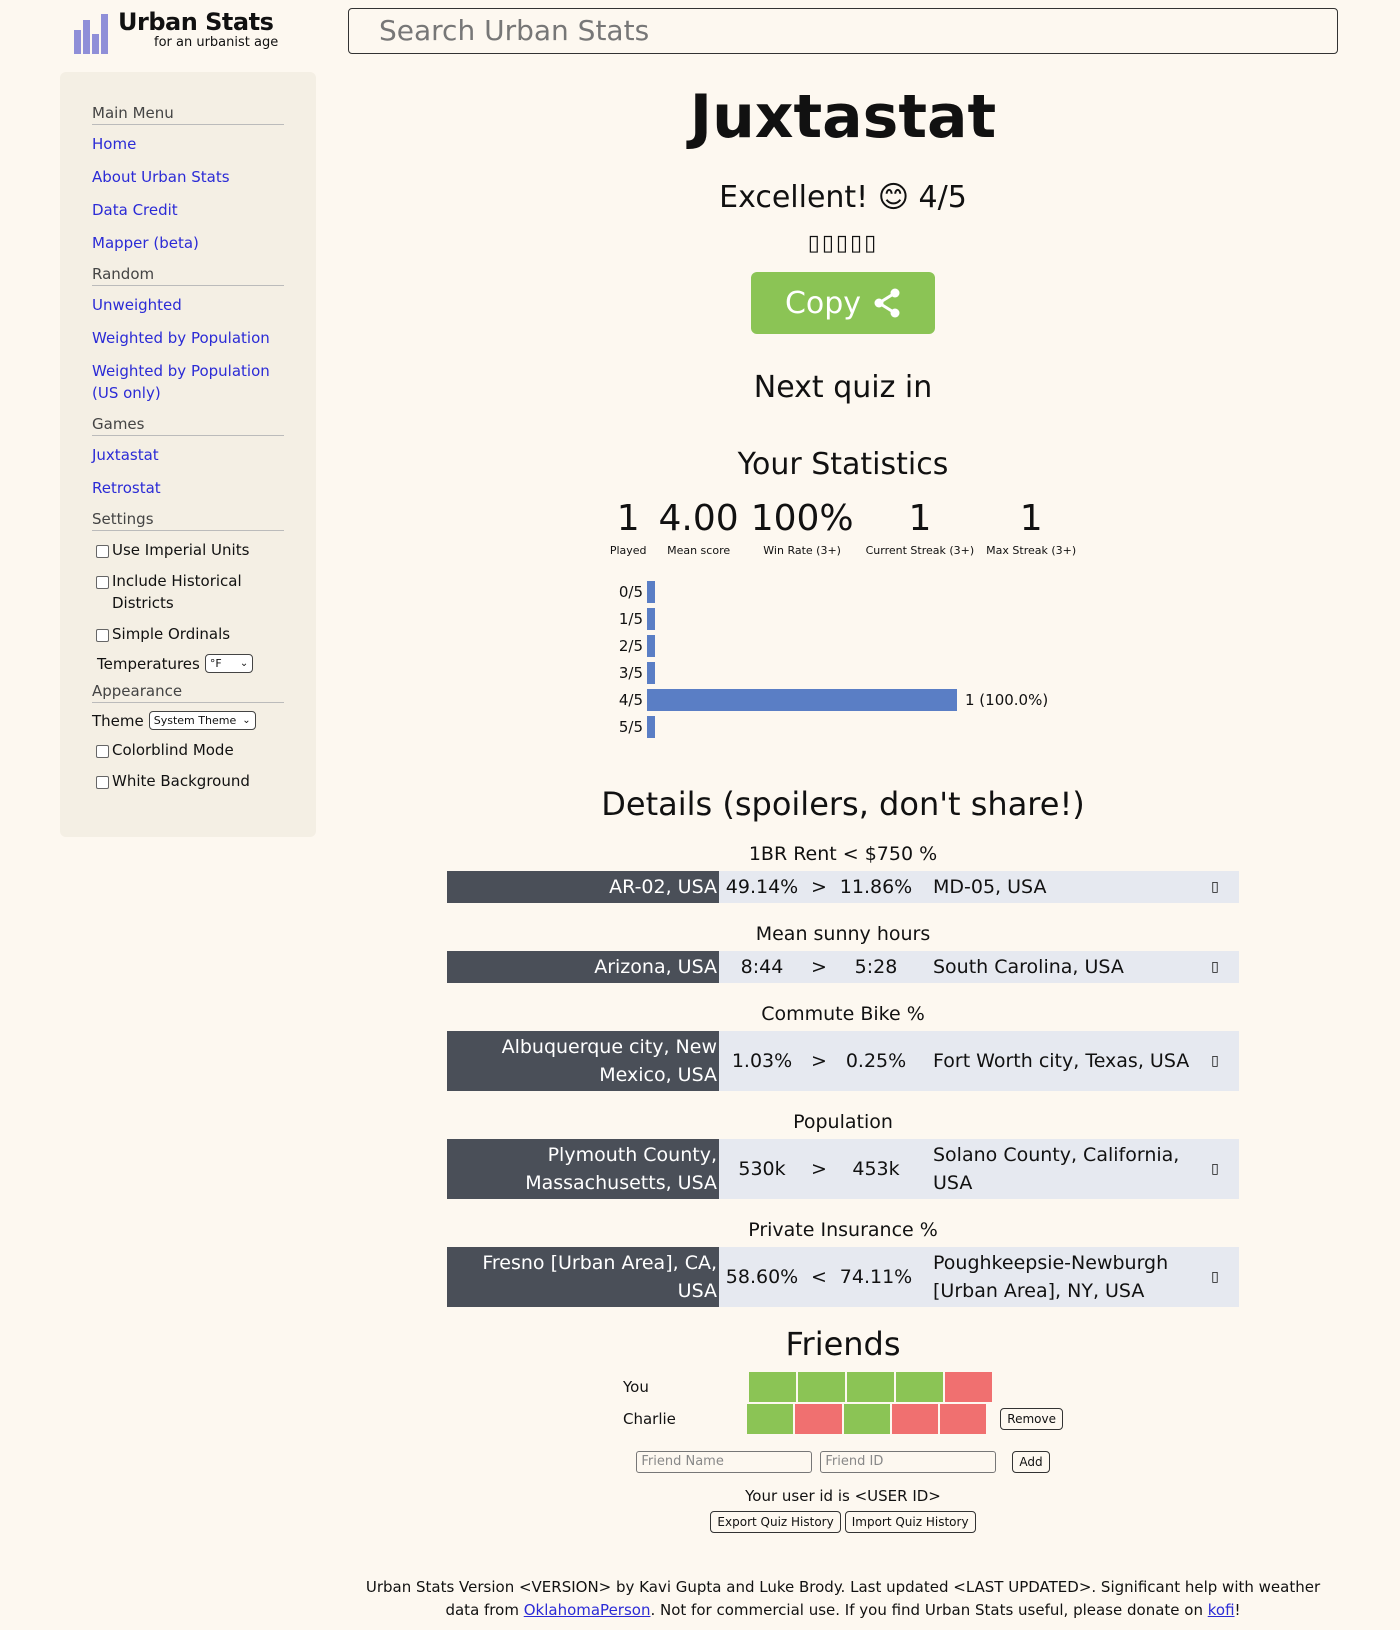  What do you see at coordinates (1031, 1419) in the screenshot?
I see `remove-friend-button: Remove` at bounding box center [1031, 1419].